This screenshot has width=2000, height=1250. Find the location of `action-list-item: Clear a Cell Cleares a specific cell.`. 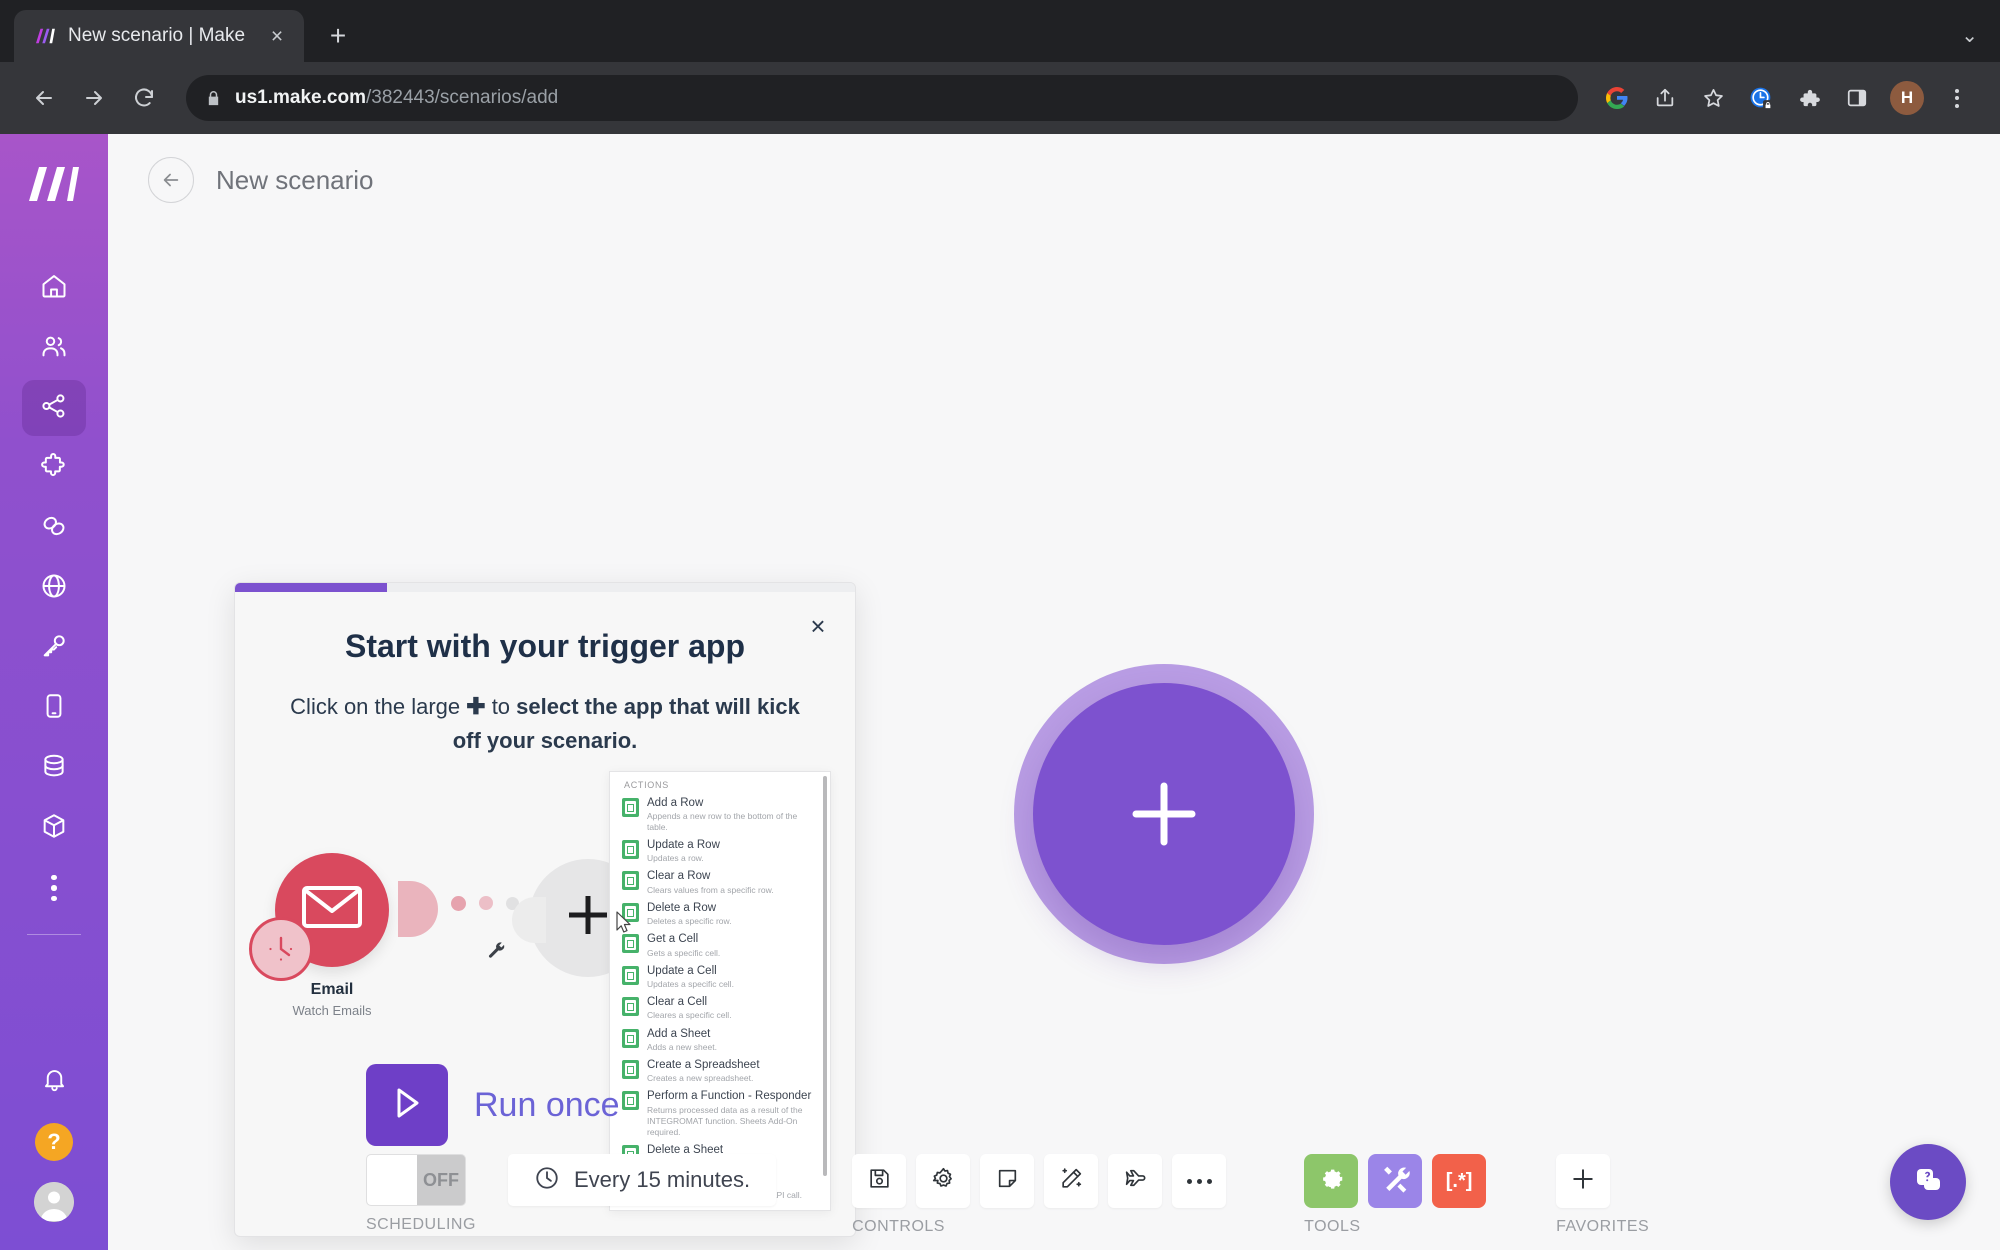

action-list-item: Clear a Cell Cleares a specific cell. is located at coordinates (720, 1008).